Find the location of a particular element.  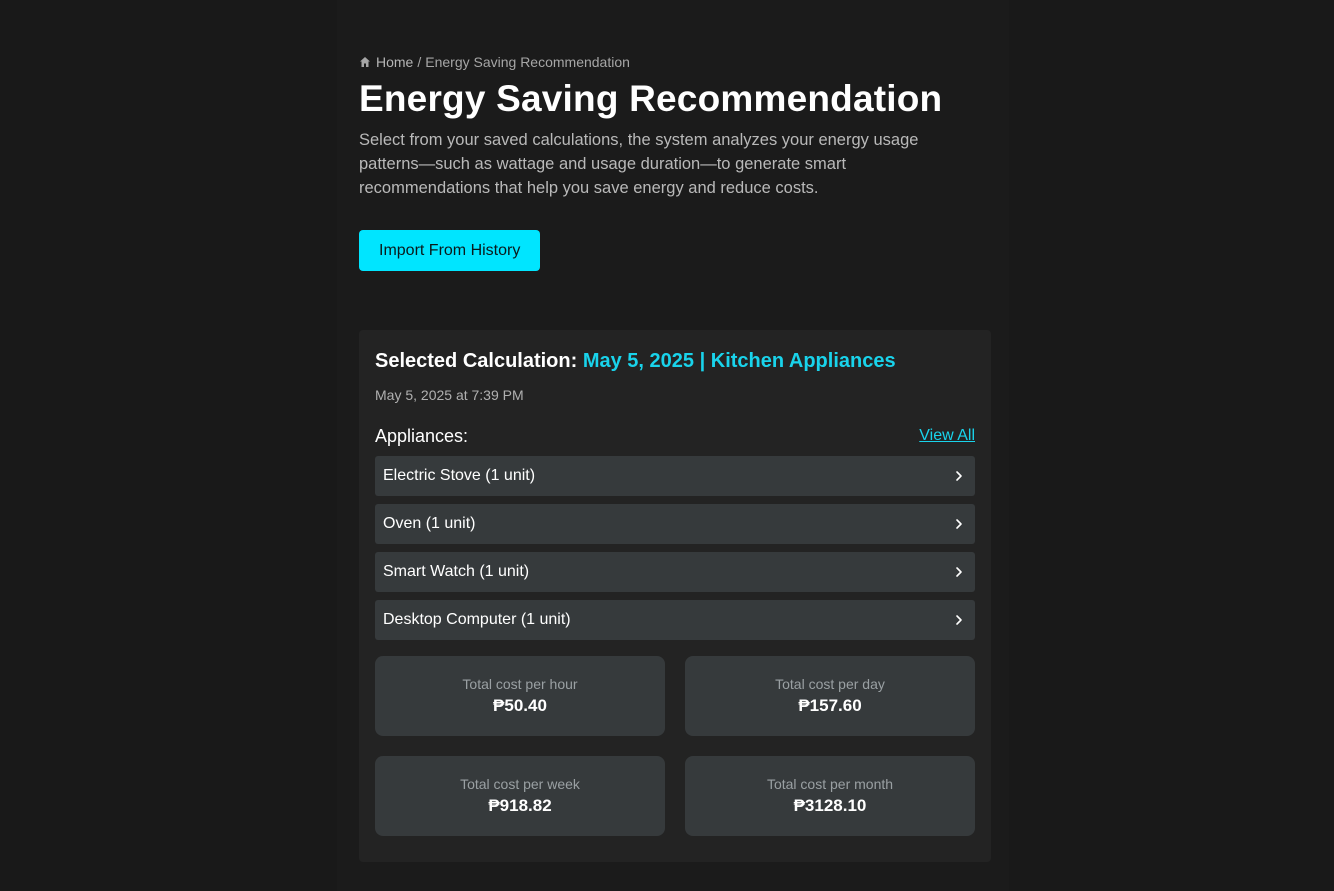

stat-value: ₱50.40 is located at coordinates (520, 705).